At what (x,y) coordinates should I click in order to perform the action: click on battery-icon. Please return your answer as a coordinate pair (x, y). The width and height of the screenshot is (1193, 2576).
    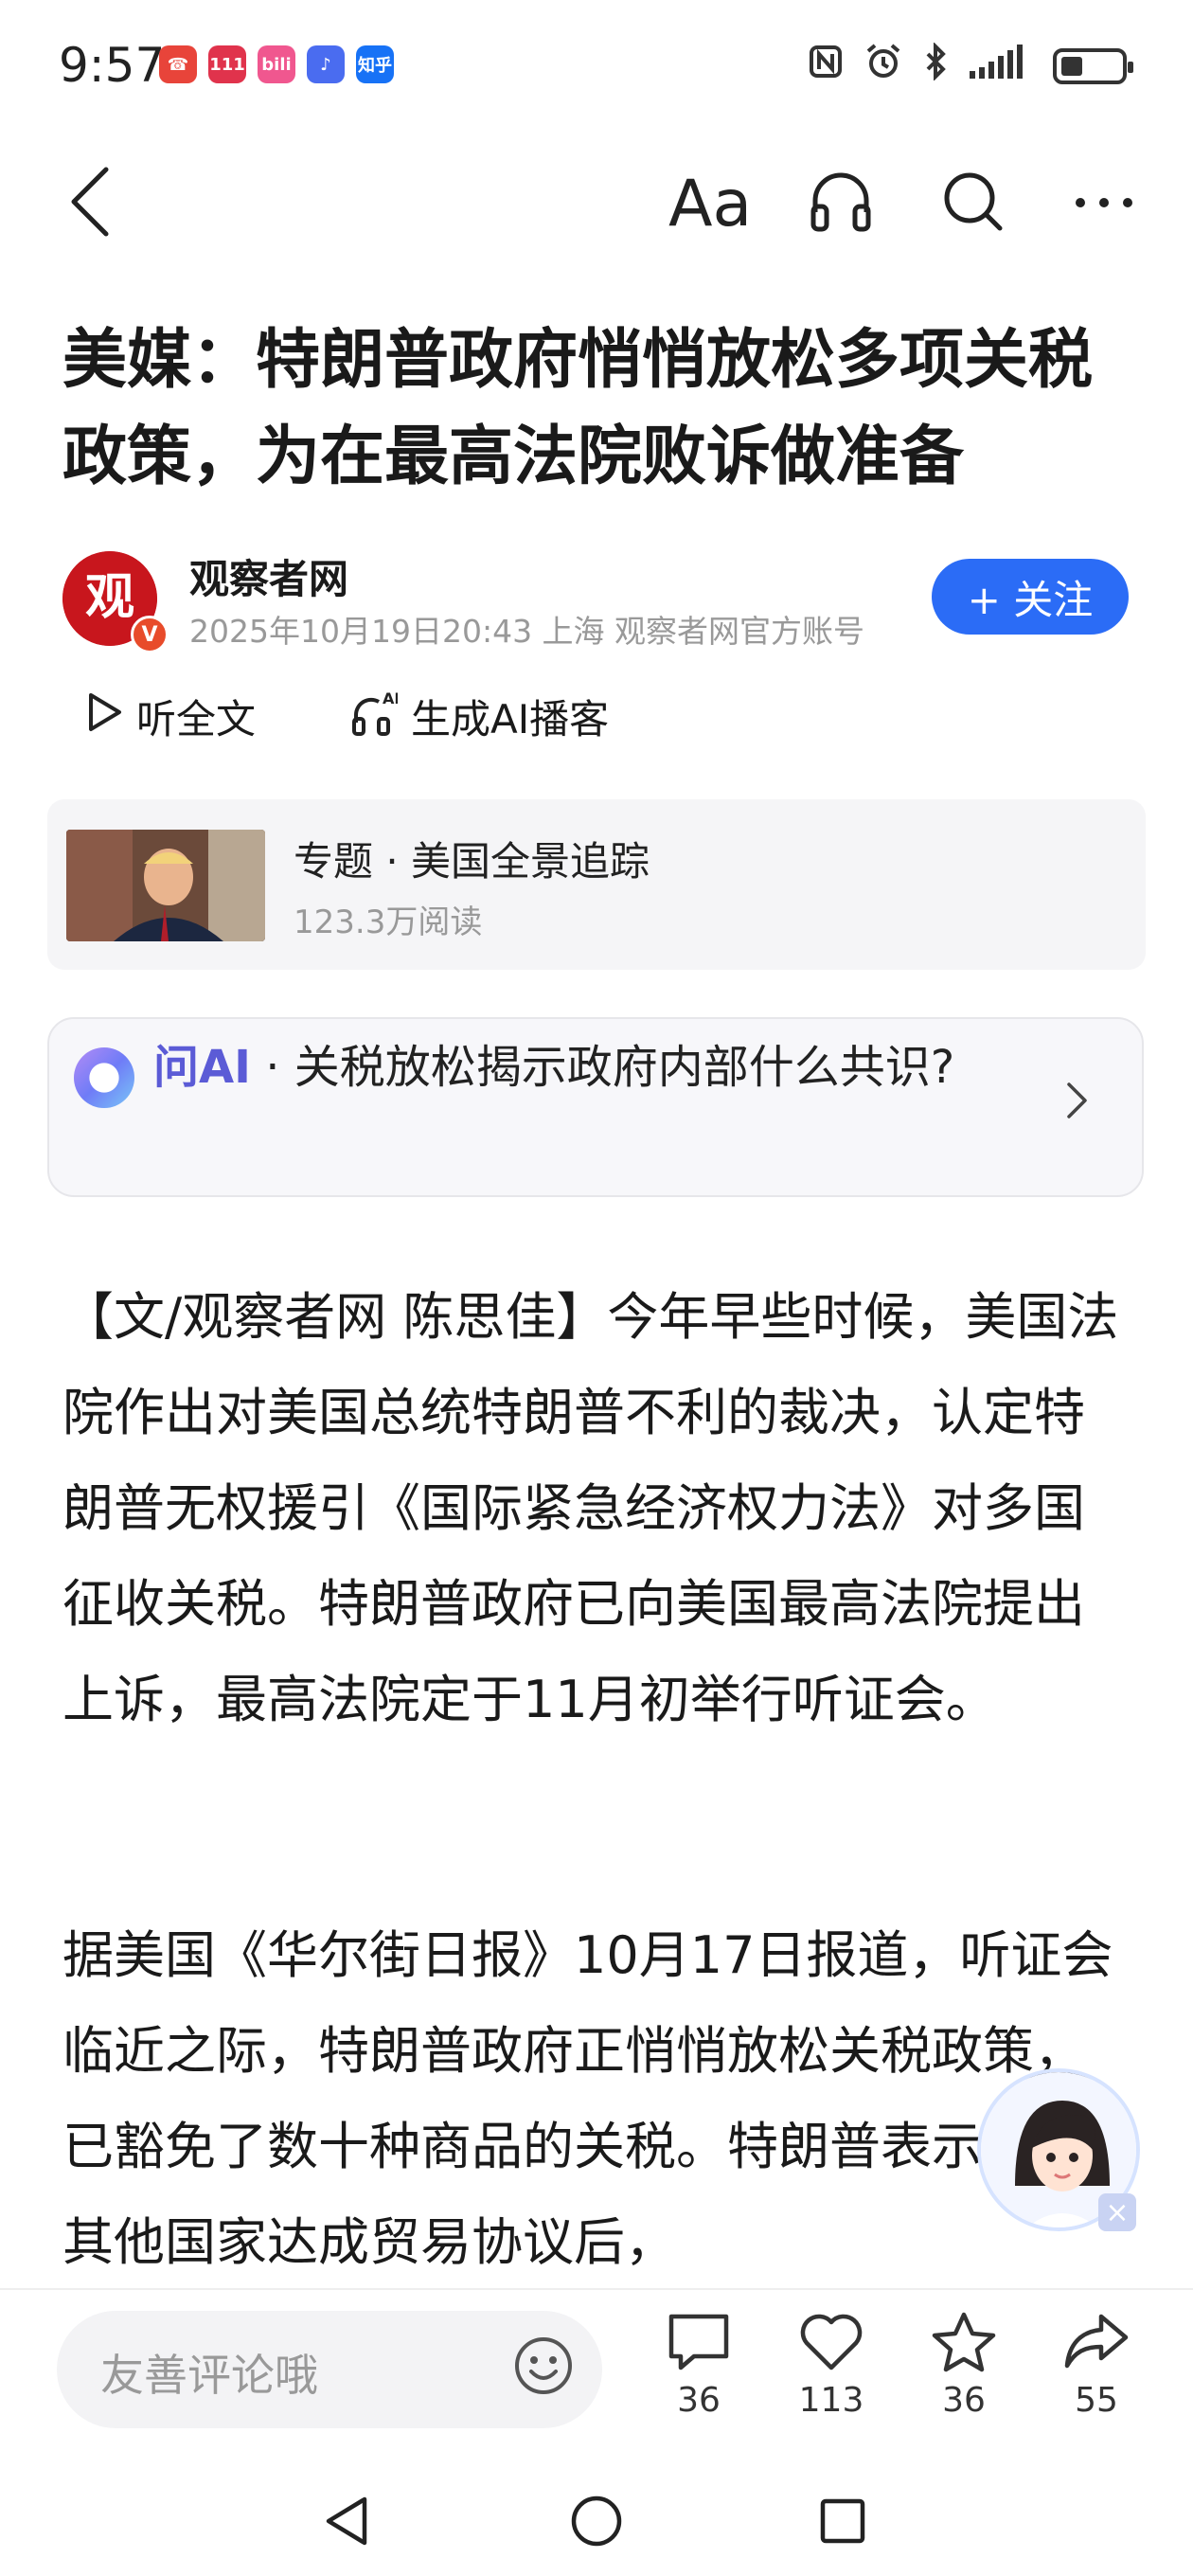
    Looking at the image, I should click on (1093, 65).